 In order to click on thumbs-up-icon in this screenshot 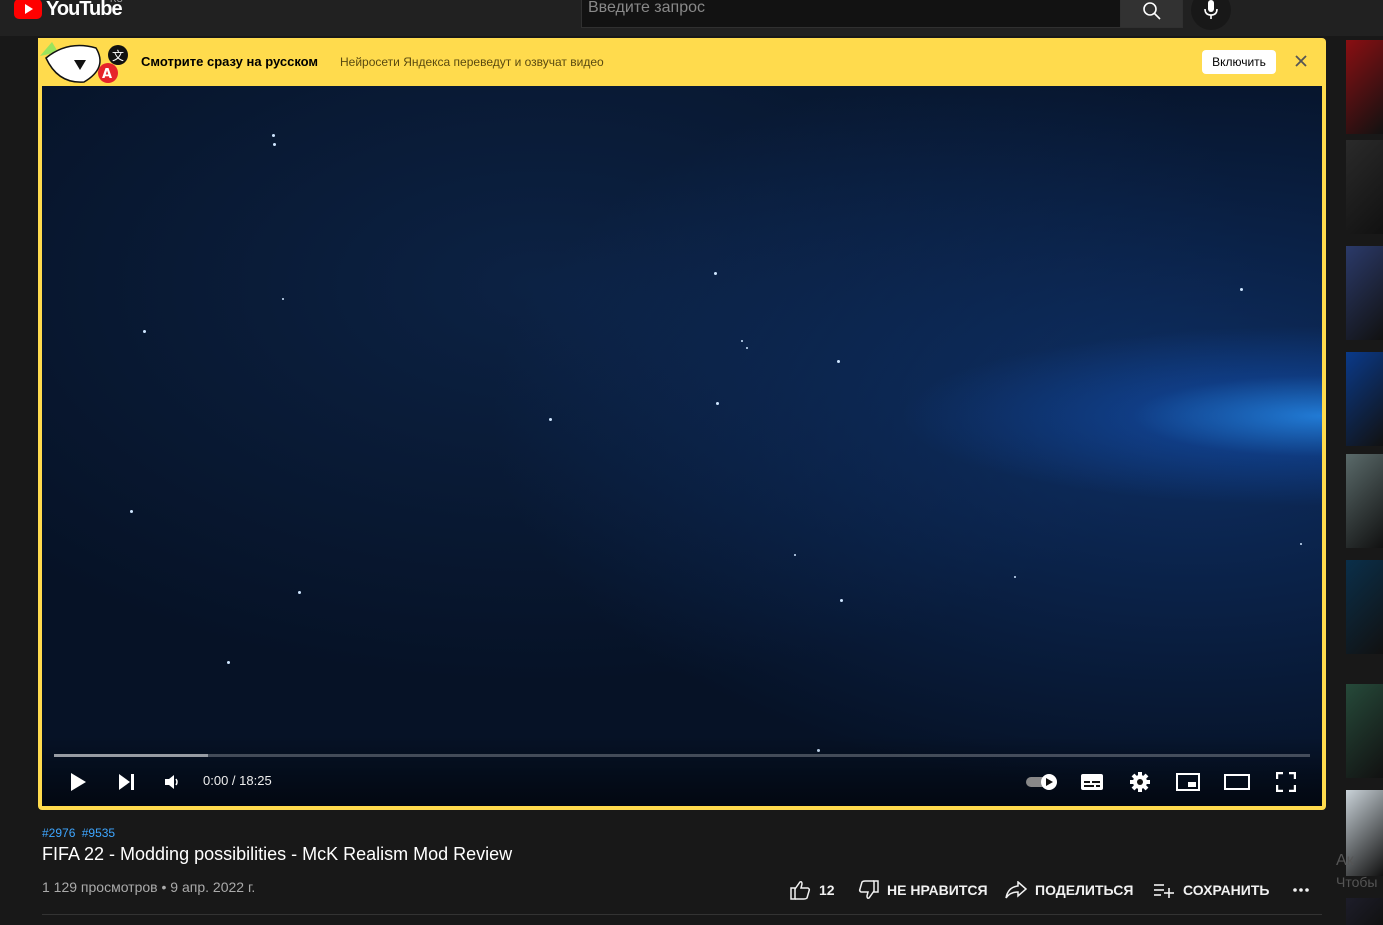, I will do `click(800, 890)`.